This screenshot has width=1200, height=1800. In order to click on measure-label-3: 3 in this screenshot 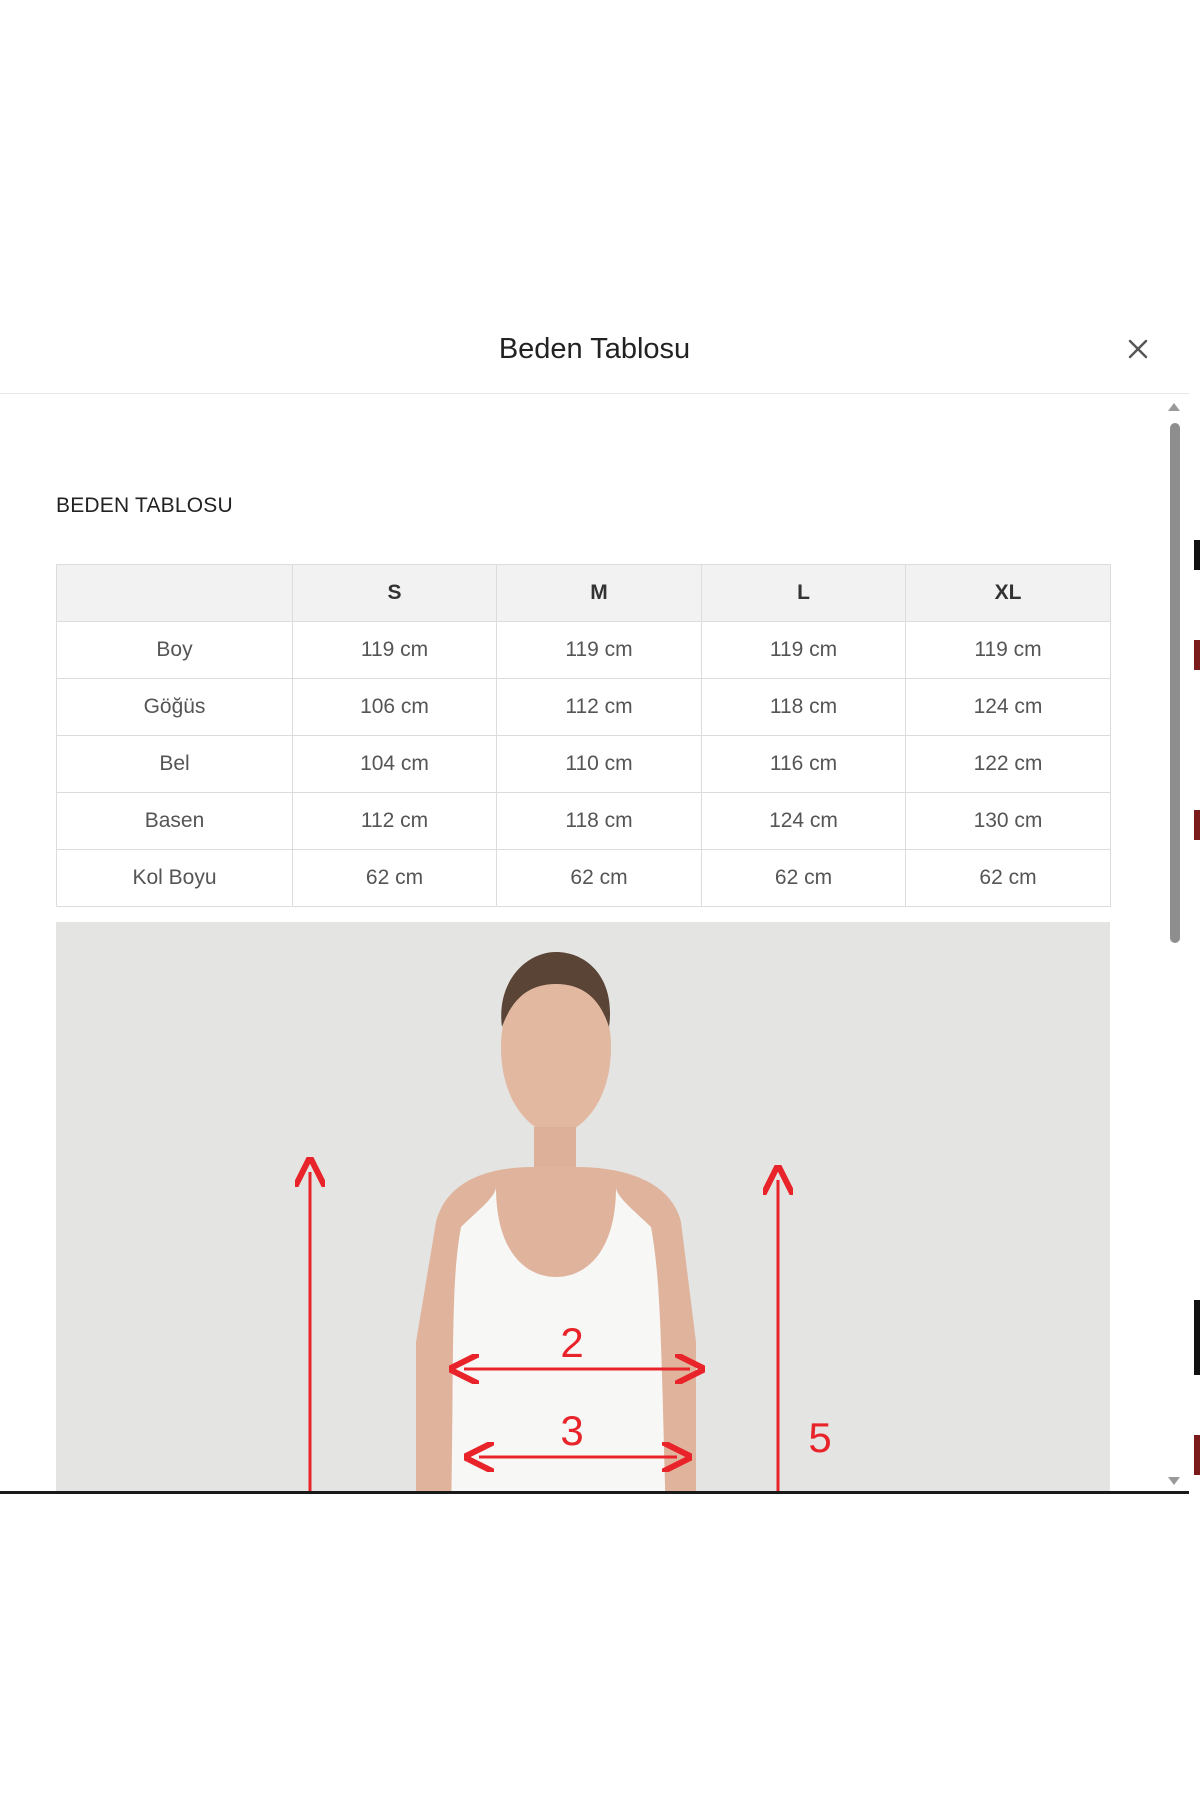, I will do `click(571, 1430)`.